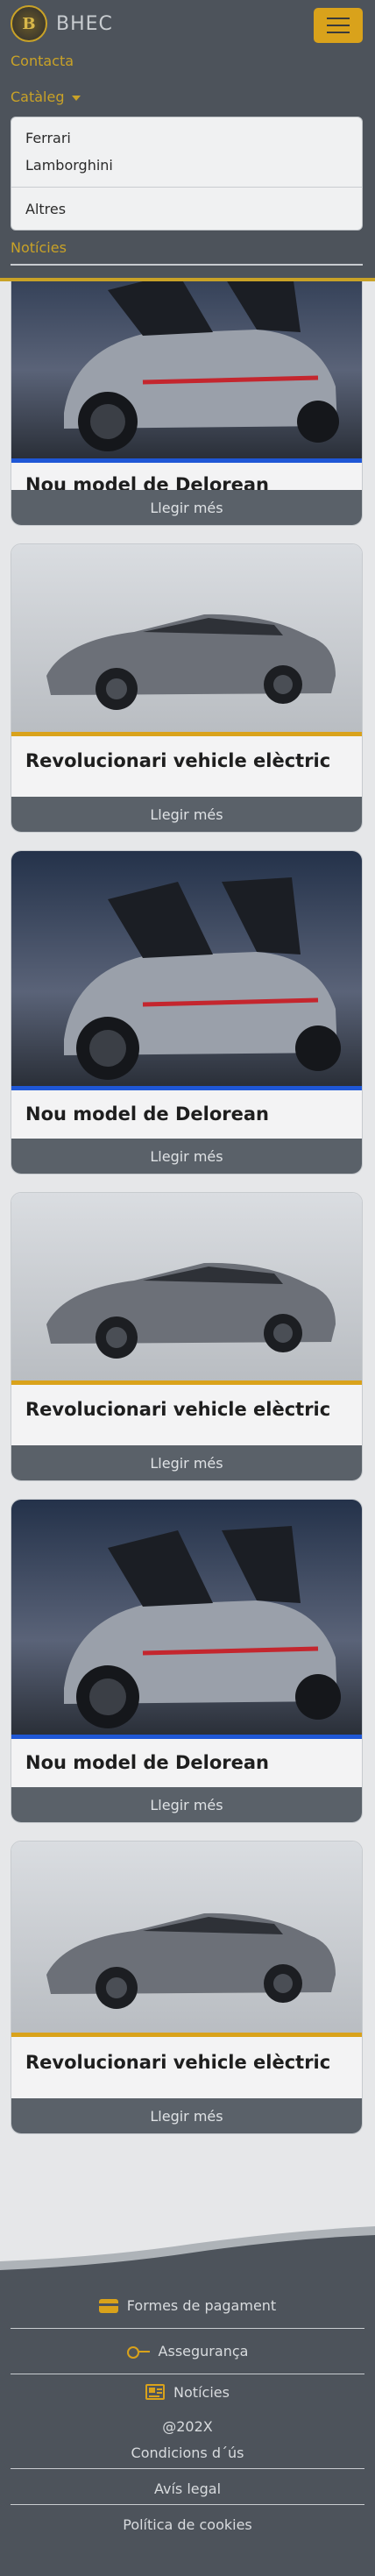 This screenshot has width=375, height=2576. What do you see at coordinates (187, 2528) in the screenshot?
I see `footer-link-cookies: Política de cookies` at bounding box center [187, 2528].